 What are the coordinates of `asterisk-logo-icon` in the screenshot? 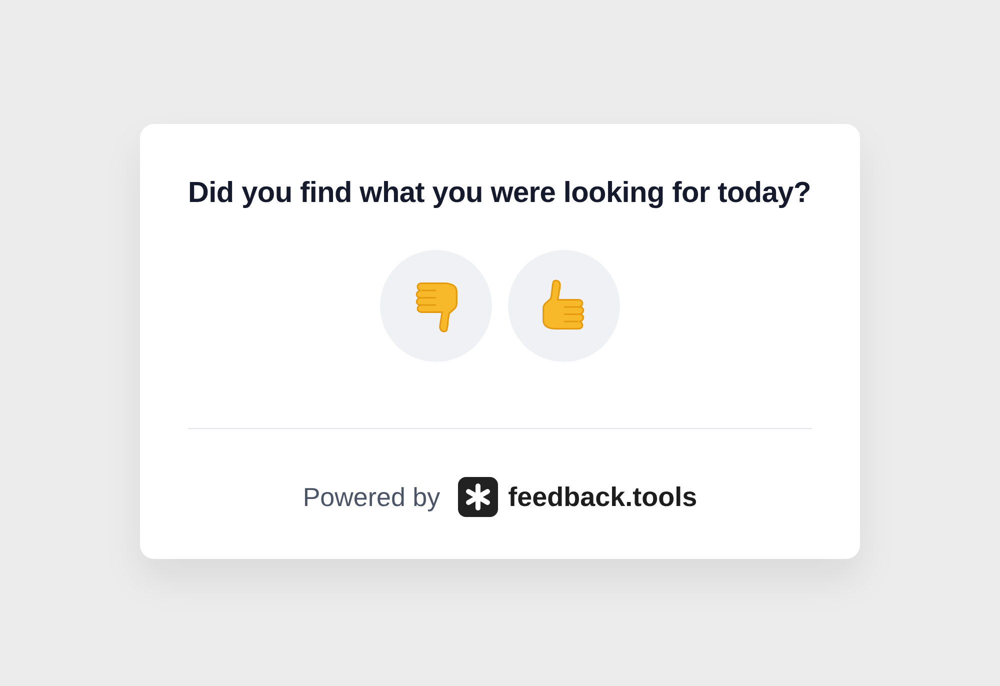 It's located at (478, 497).